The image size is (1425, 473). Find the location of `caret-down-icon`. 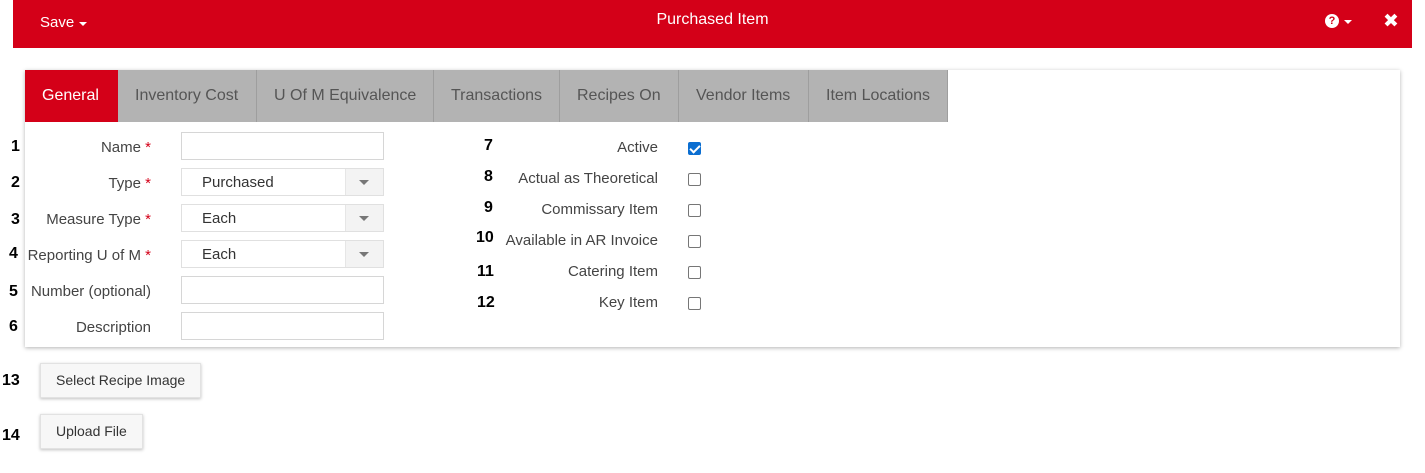

caret-down-icon is located at coordinates (1348, 22).